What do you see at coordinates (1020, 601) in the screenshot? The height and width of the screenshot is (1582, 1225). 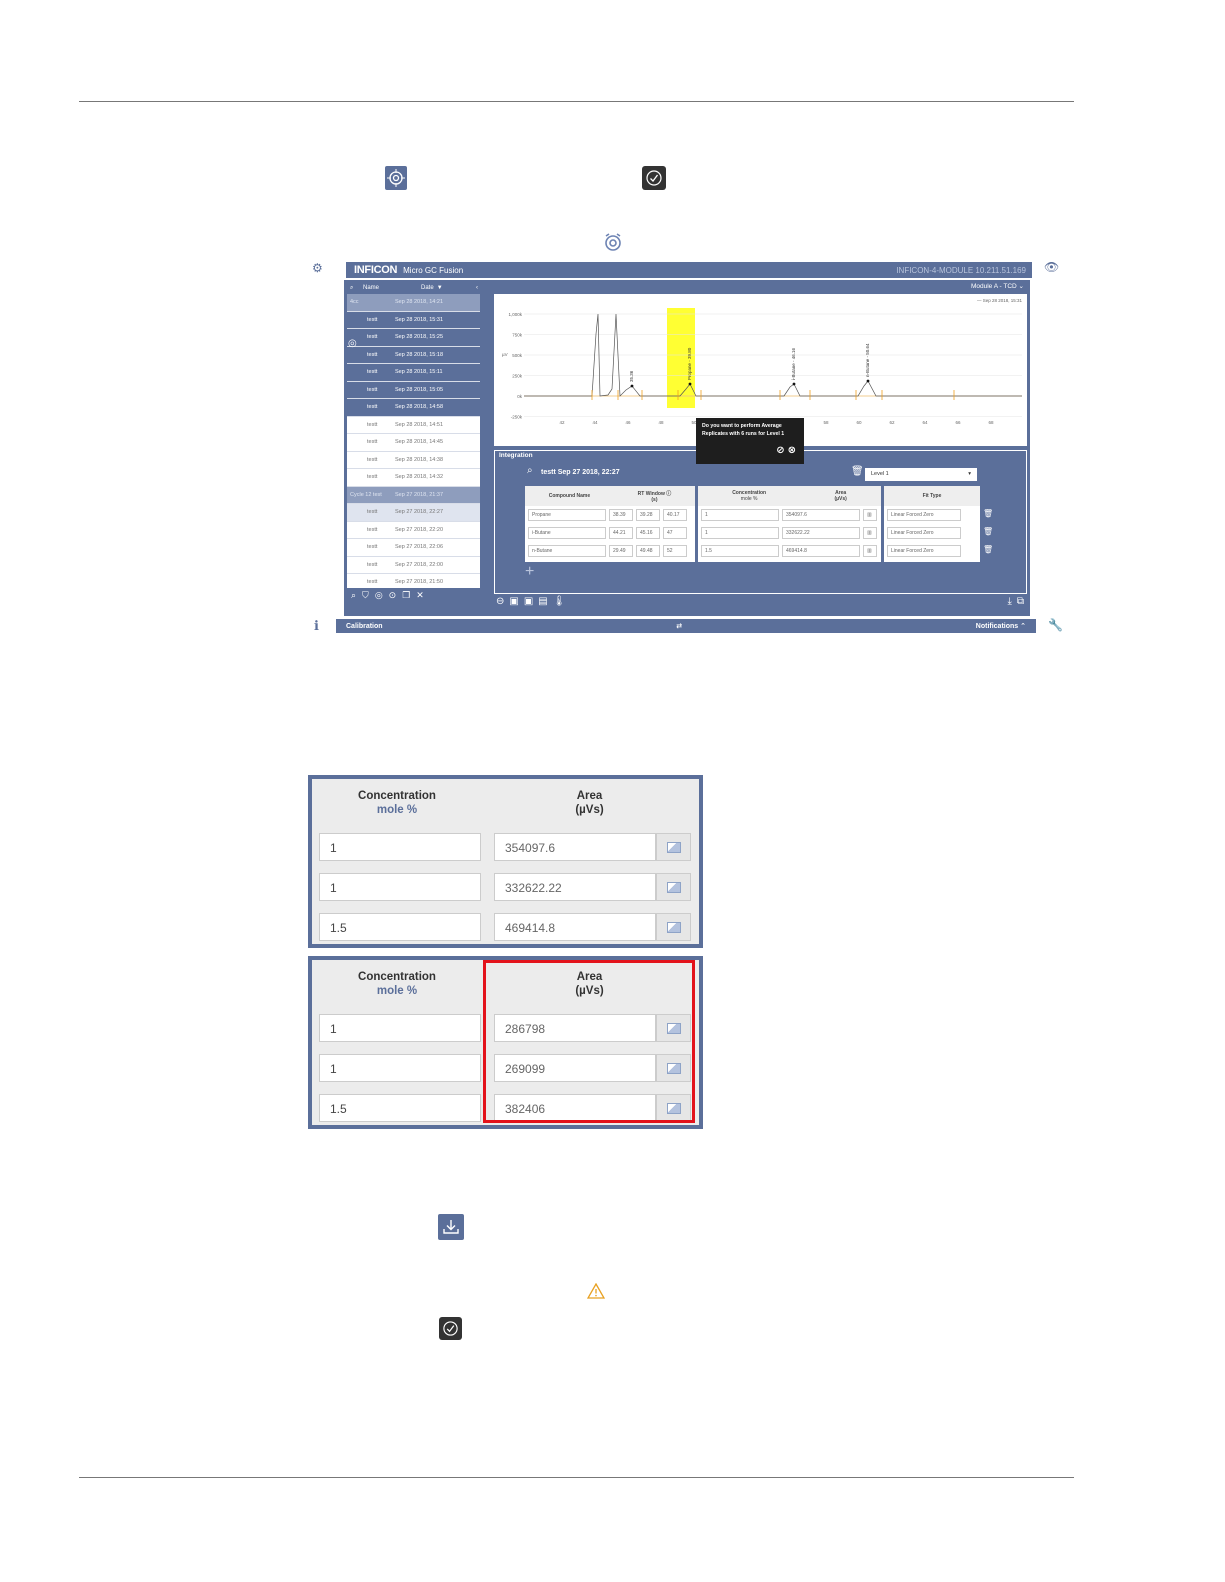 I see `external-link-icon: ⧉` at bounding box center [1020, 601].